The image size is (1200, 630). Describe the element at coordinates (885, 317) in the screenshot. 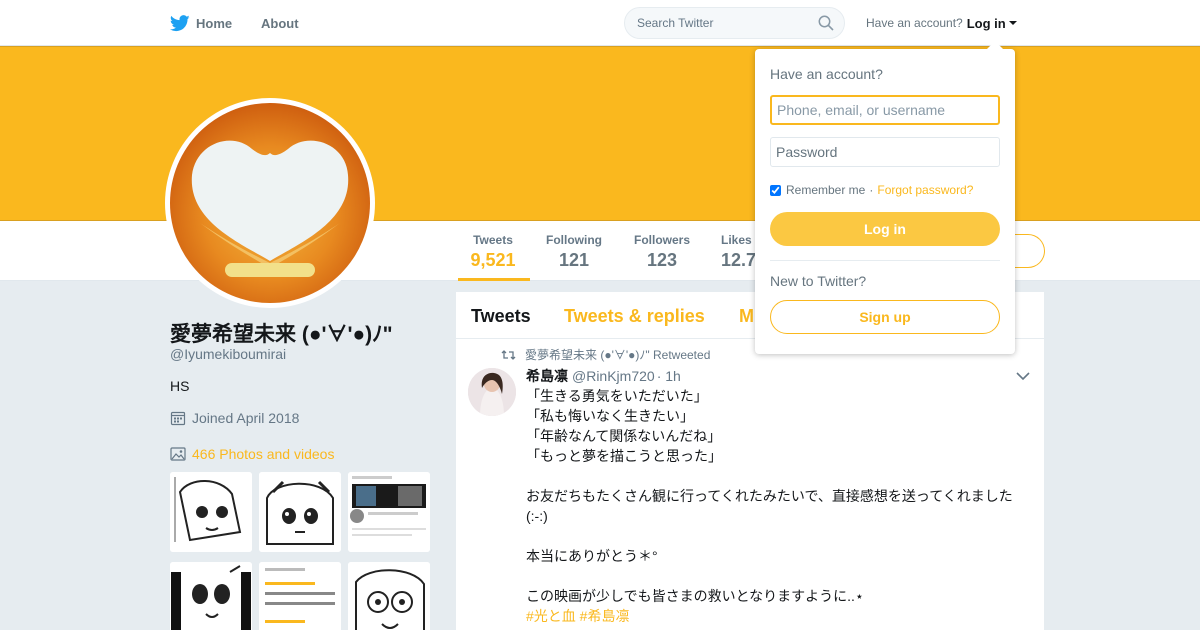

I see `signup-button: Sign up` at that location.